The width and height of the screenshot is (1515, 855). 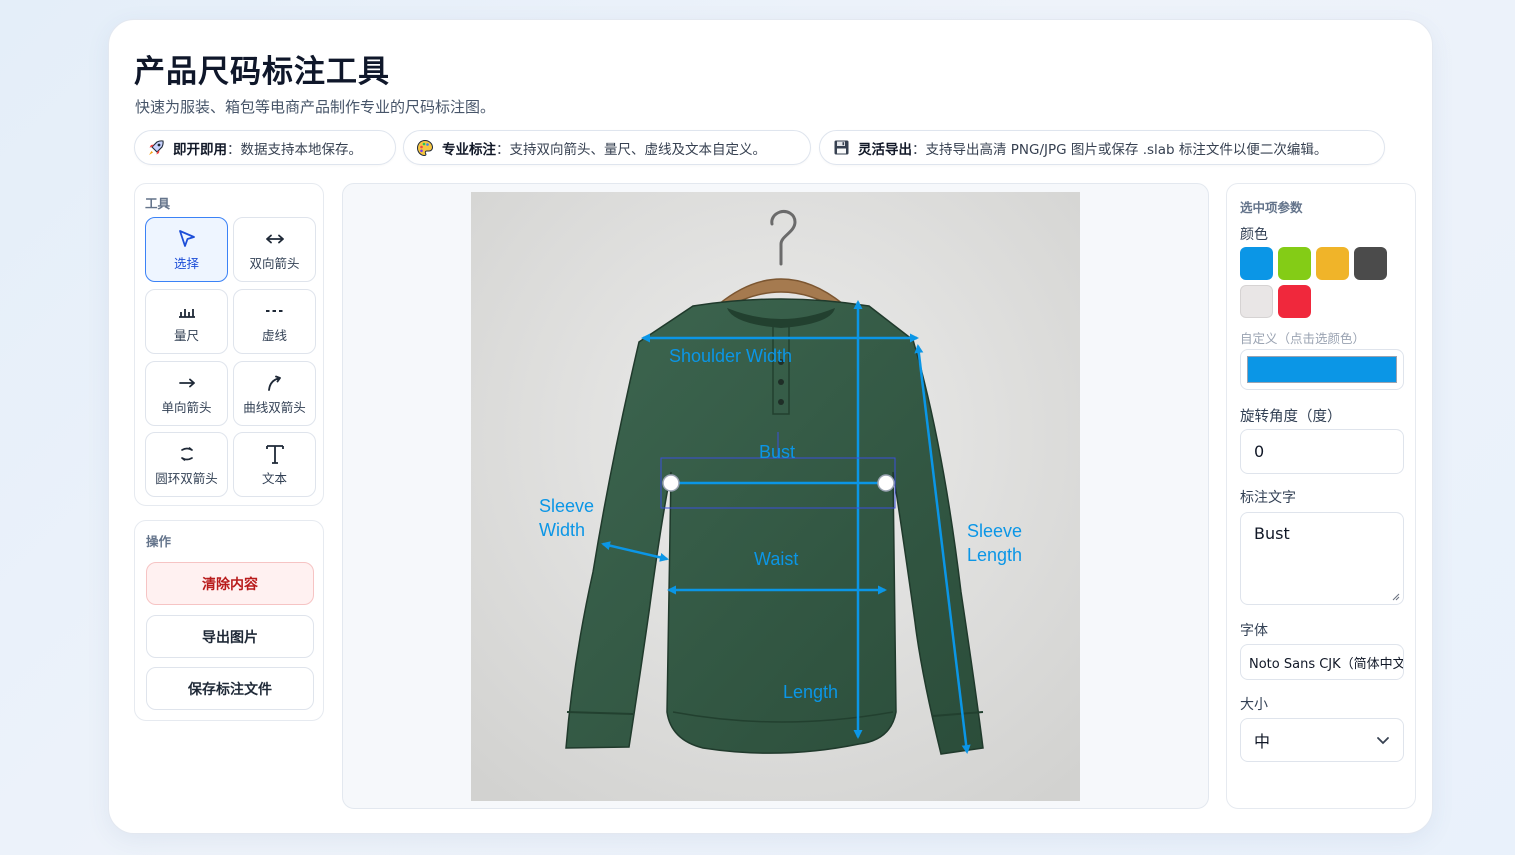 I want to click on text-t-icon, so click(x=275, y=454).